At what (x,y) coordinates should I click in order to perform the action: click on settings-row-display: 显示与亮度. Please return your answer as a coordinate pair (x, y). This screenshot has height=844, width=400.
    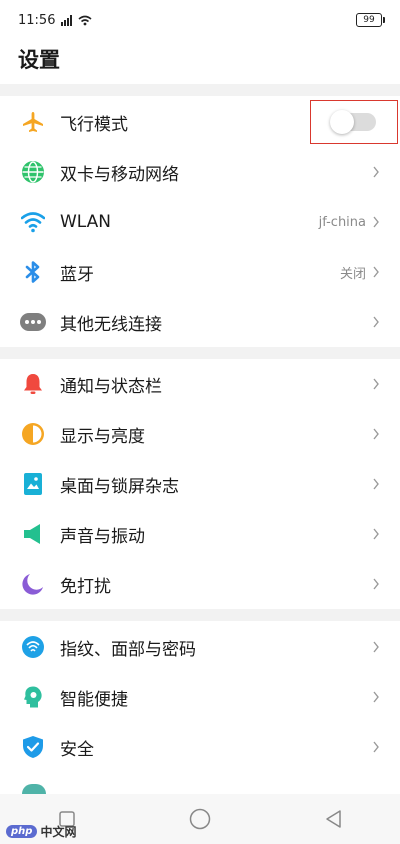
    Looking at the image, I should click on (200, 434).